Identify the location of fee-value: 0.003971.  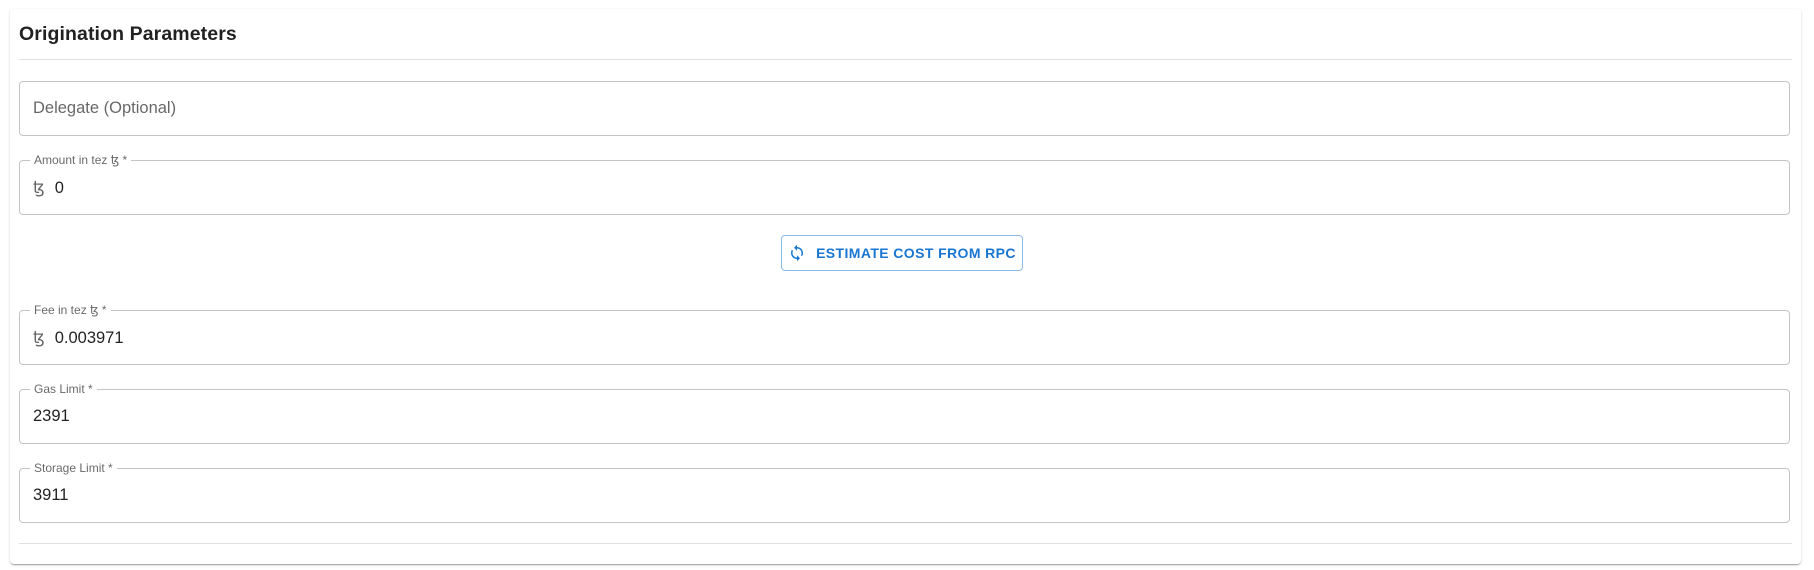
(89, 338).